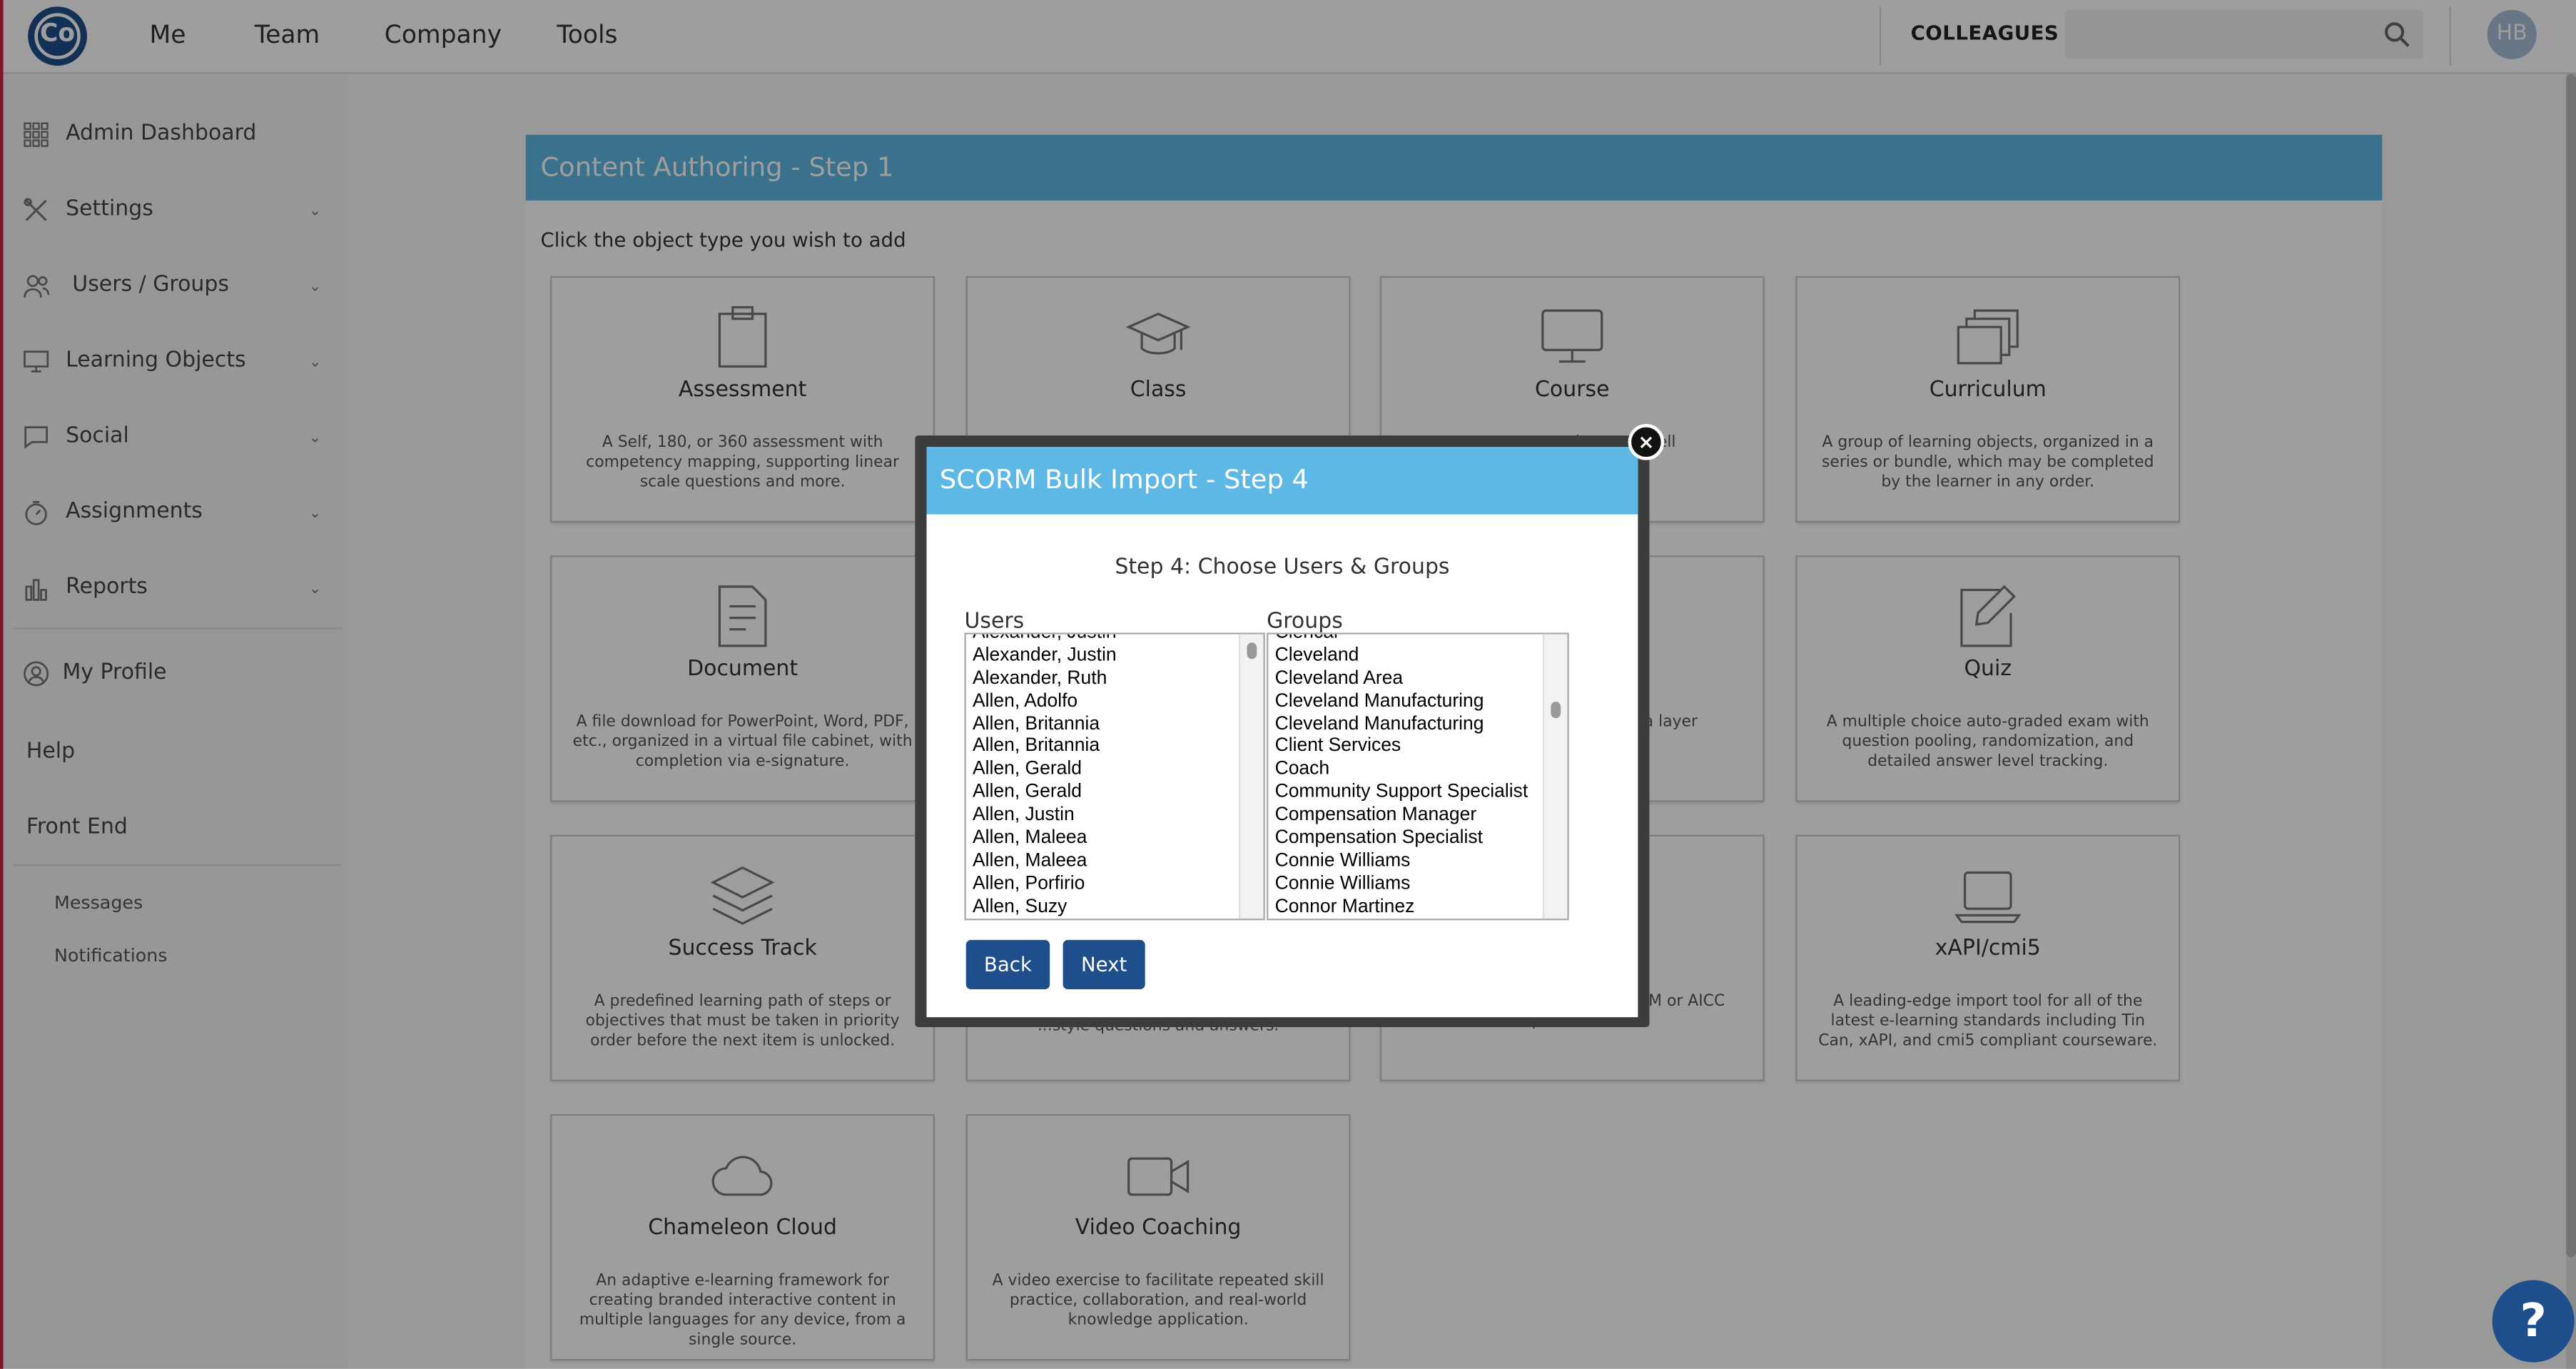 The width and height of the screenshot is (2576, 1369). What do you see at coordinates (1401, 816) in the screenshot?
I see `list-option: Compensation Manager` at bounding box center [1401, 816].